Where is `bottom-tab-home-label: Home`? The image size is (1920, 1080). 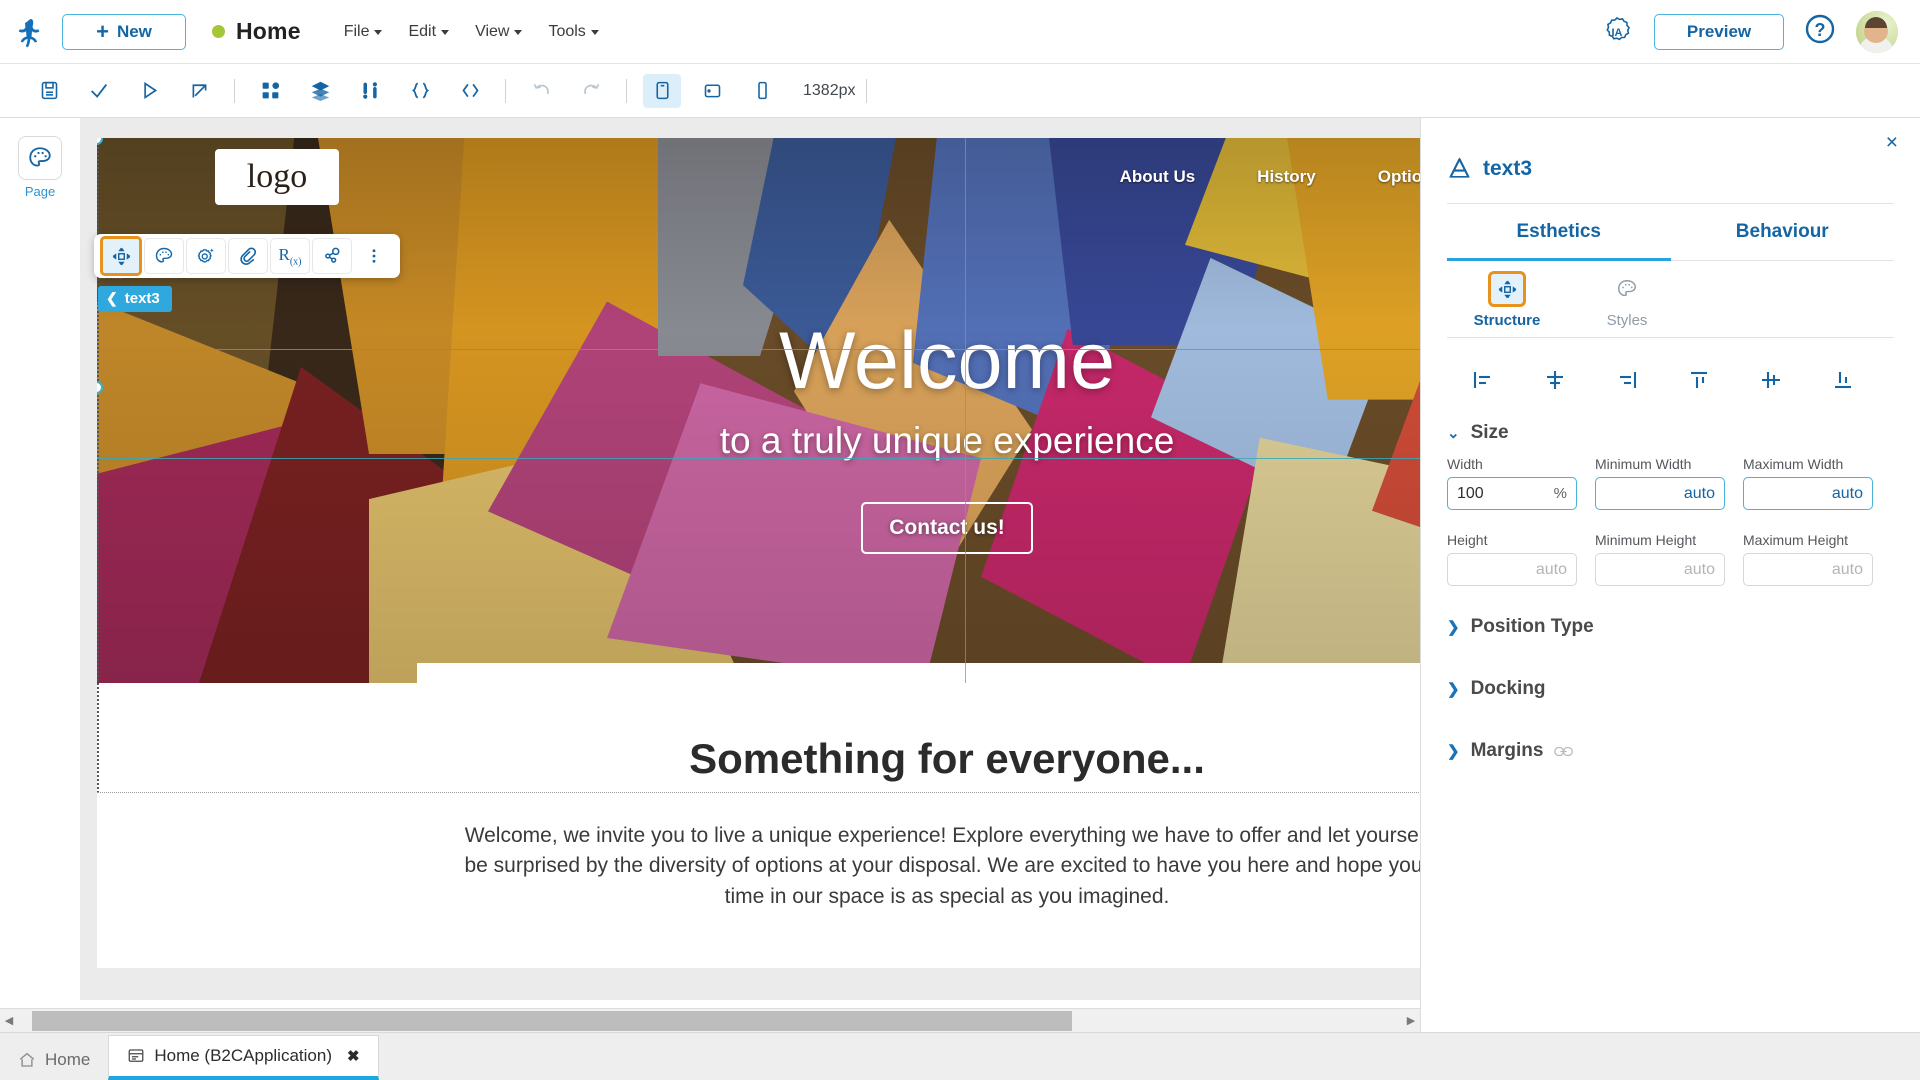 bottom-tab-home-label: Home is located at coordinates (68, 1059).